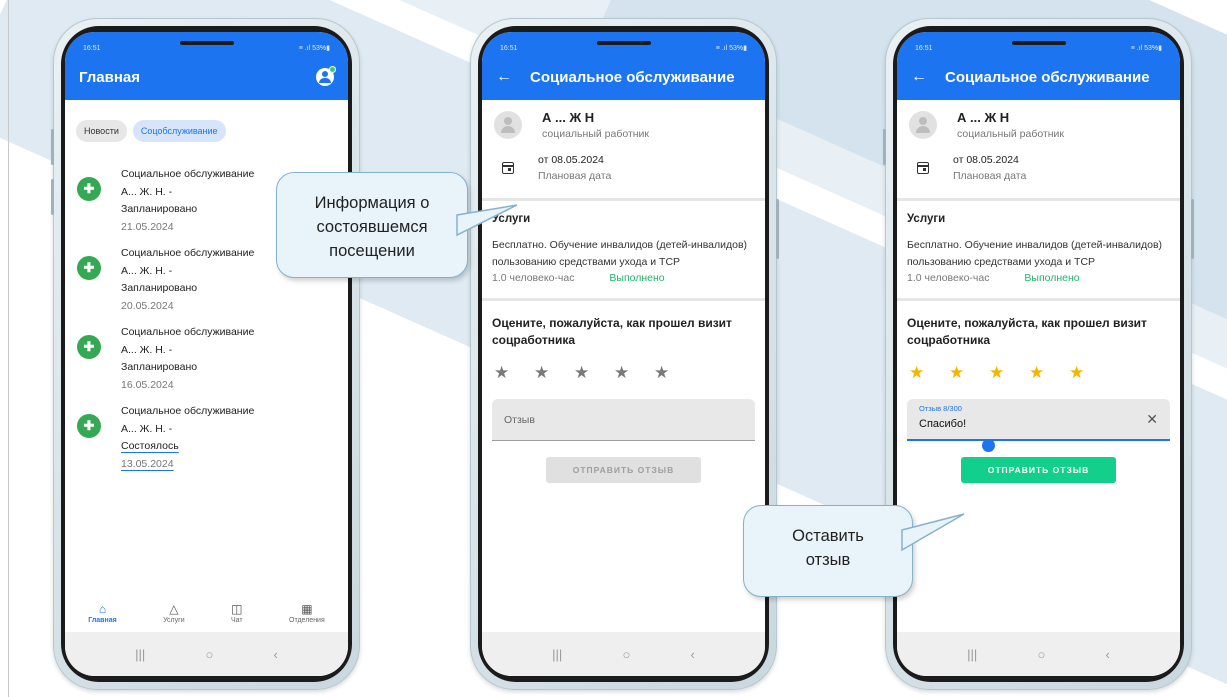 The image size is (1227, 697). Describe the element at coordinates (854, 551) in the screenshot. I see `callout-leave-review: Оставить отзыв` at that location.